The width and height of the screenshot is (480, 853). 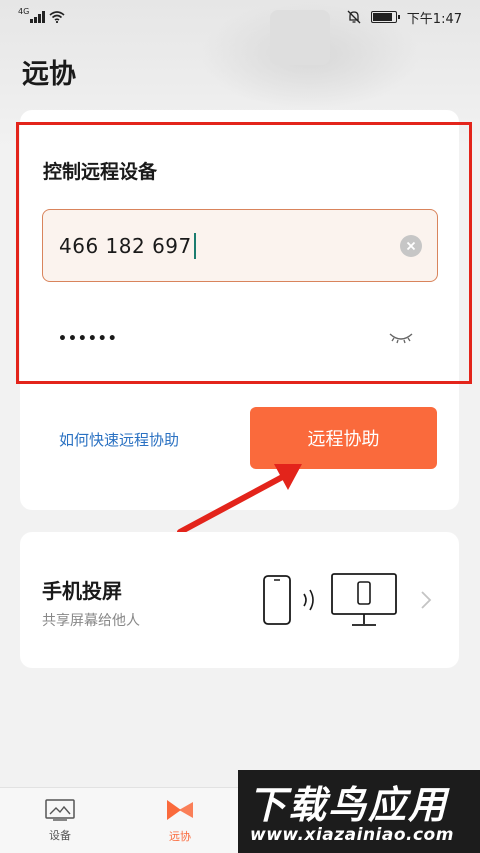 What do you see at coordinates (100, 172) in the screenshot?
I see `section-title: 控制远程设备` at bounding box center [100, 172].